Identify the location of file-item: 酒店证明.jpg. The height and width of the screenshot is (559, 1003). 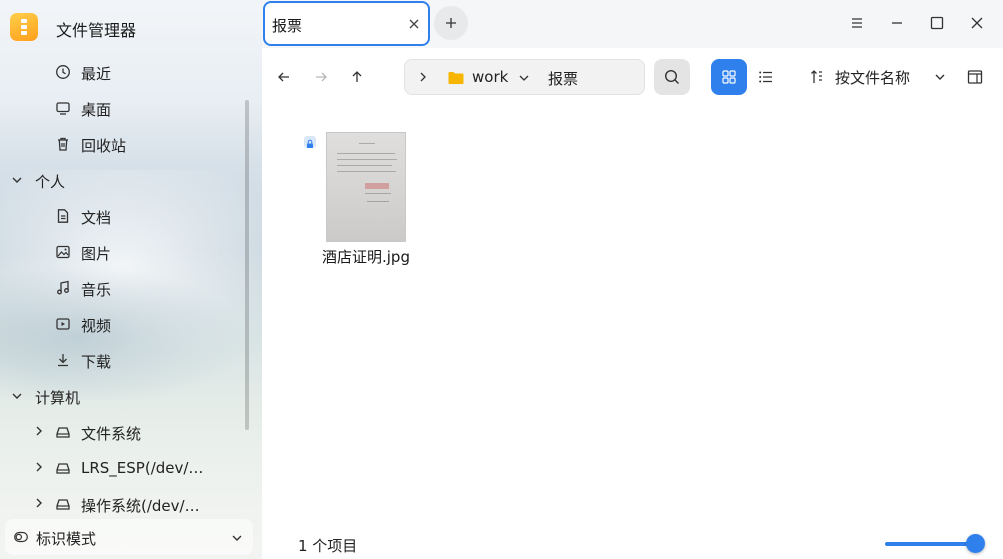
(366, 203).